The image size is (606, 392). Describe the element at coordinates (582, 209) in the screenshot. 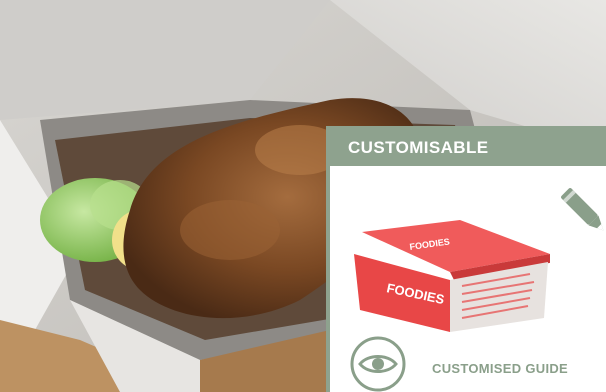

I see `pencil-icon` at that location.